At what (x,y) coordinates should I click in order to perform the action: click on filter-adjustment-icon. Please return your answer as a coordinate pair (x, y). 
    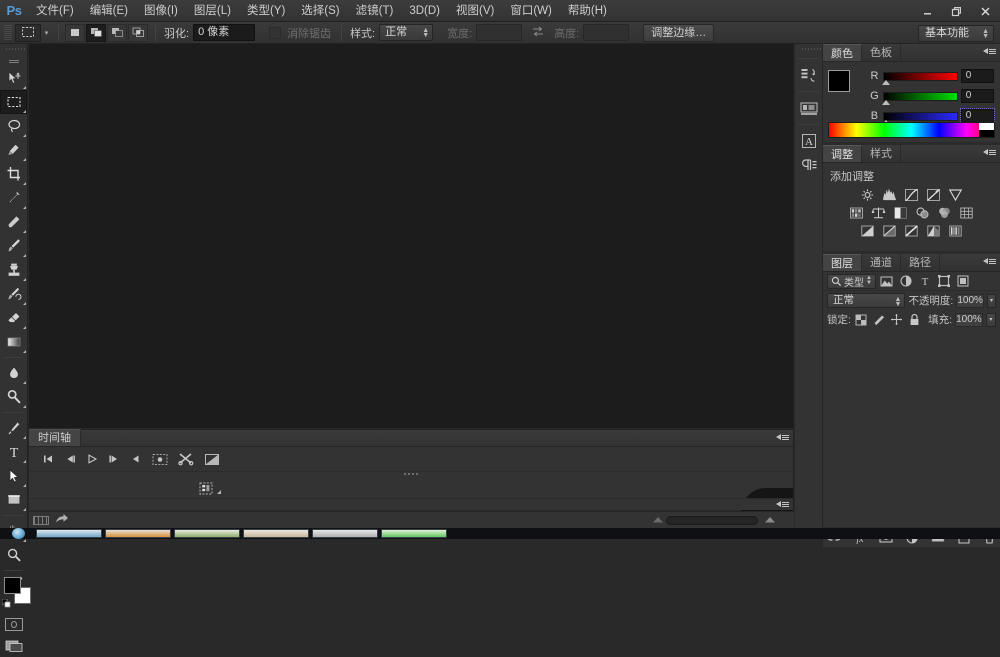
    Looking at the image, I should click on (906, 281).